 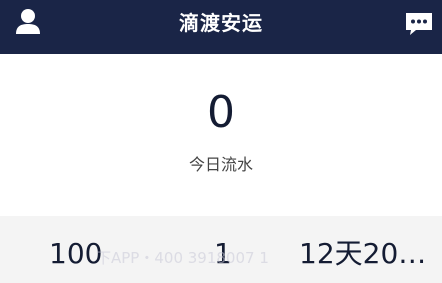 What do you see at coordinates (76, 253) in the screenshot?
I see `stat-value-1: 100` at bounding box center [76, 253].